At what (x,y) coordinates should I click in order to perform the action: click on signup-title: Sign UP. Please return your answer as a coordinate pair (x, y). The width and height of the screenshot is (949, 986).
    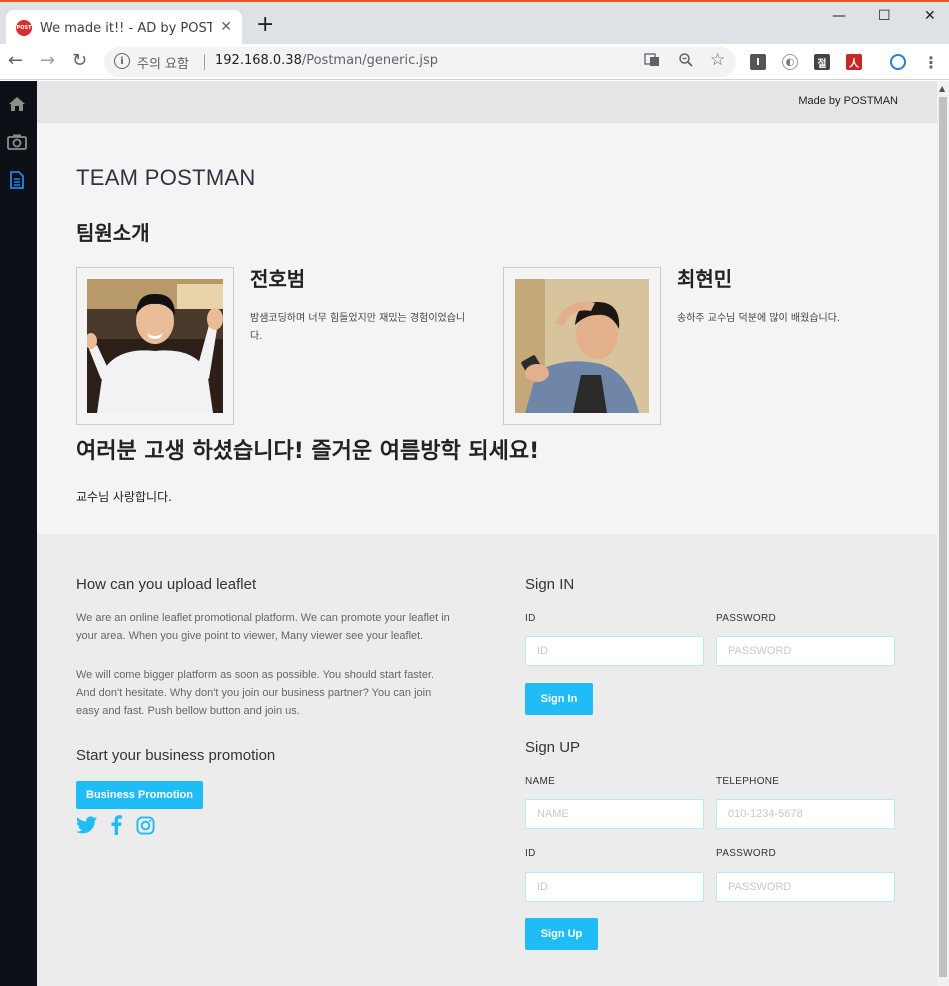
    Looking at the image, I should click on (553, 747).